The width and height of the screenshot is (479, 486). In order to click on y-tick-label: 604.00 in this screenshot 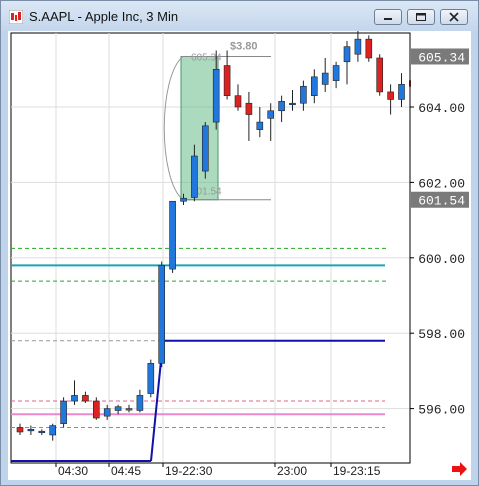, I will do `click(441, 108)`.